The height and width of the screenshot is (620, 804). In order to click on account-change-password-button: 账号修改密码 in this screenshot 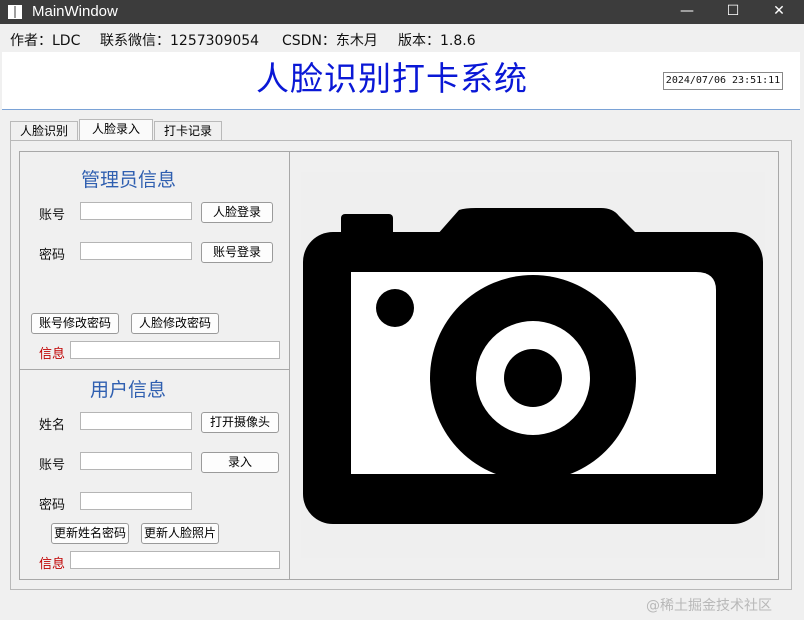, I will do `click(75, 323)`.